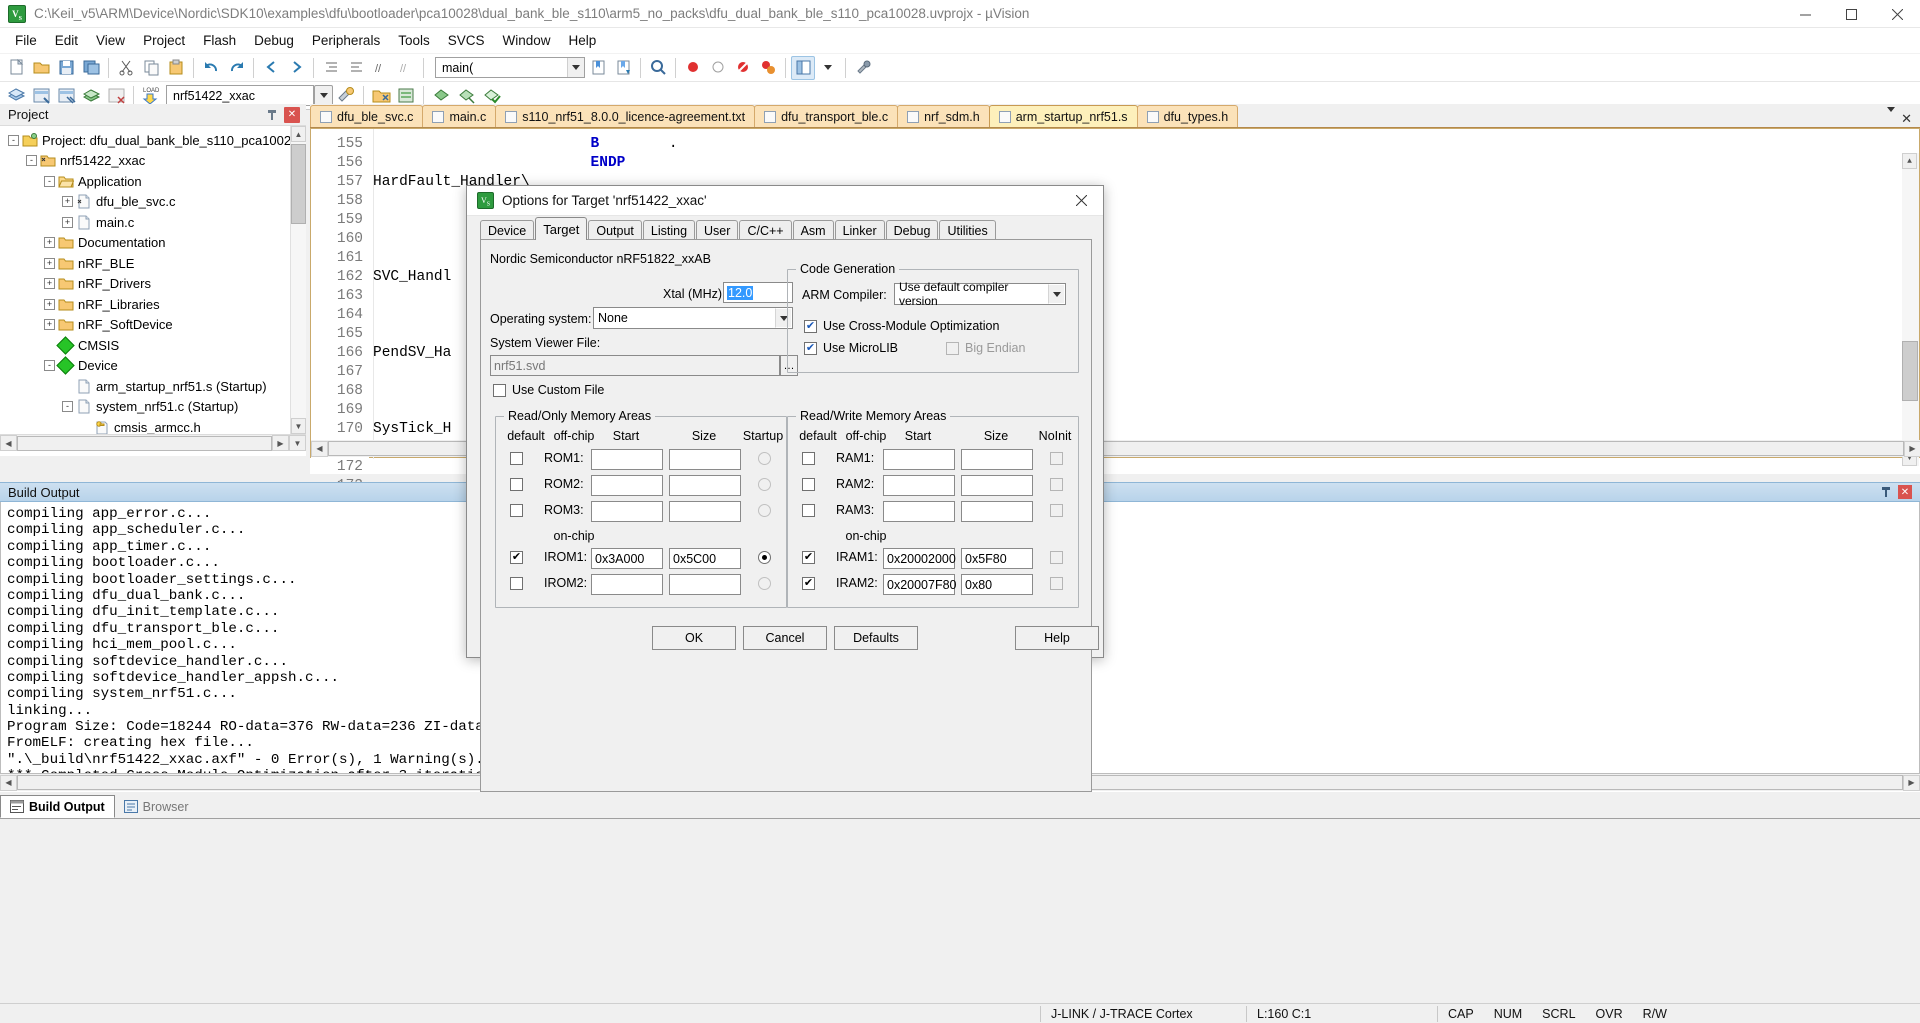  What do you see at coordinates (1910, 309) in the screenshot?
I see `editor-vscrollbar: ▲ ▼` at bounding box center [1910, 309].